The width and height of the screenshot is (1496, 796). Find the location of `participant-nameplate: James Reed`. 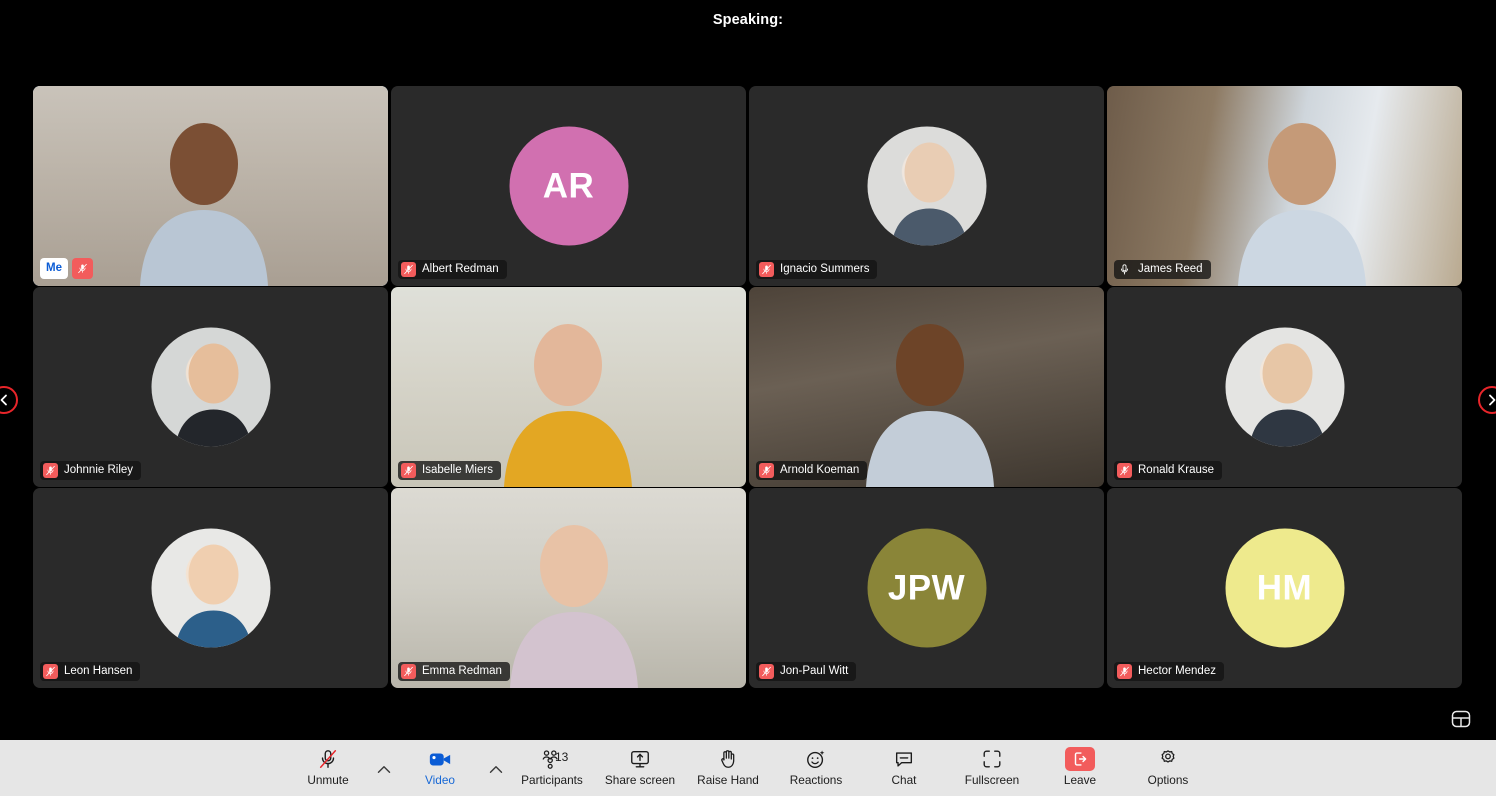

participant-nameplate: James Reed is located at coordinates (1162, 269).